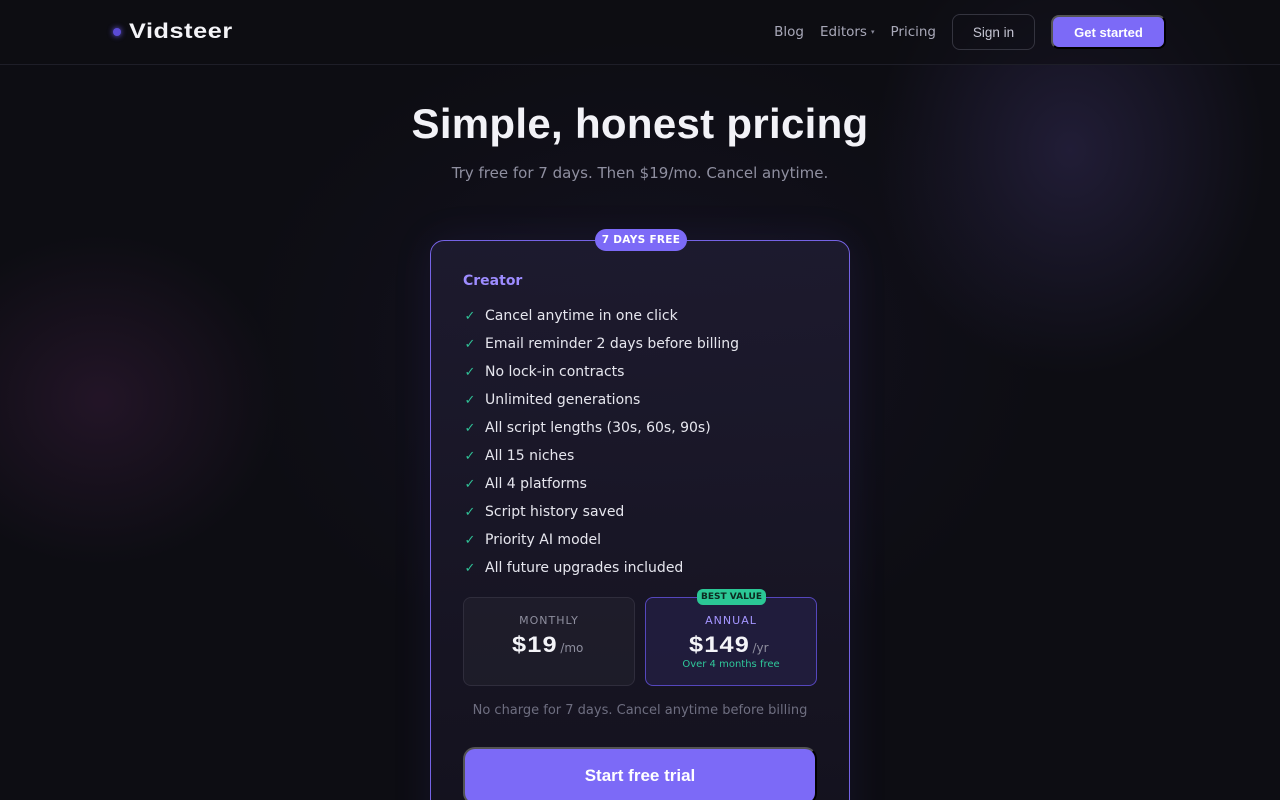 Image resolution: width=1280 pixels, height=800 pixels. Describe the element at coordinates (536, 484) in the screenshot. I see `feature-text: All 4 platforms` at that location.